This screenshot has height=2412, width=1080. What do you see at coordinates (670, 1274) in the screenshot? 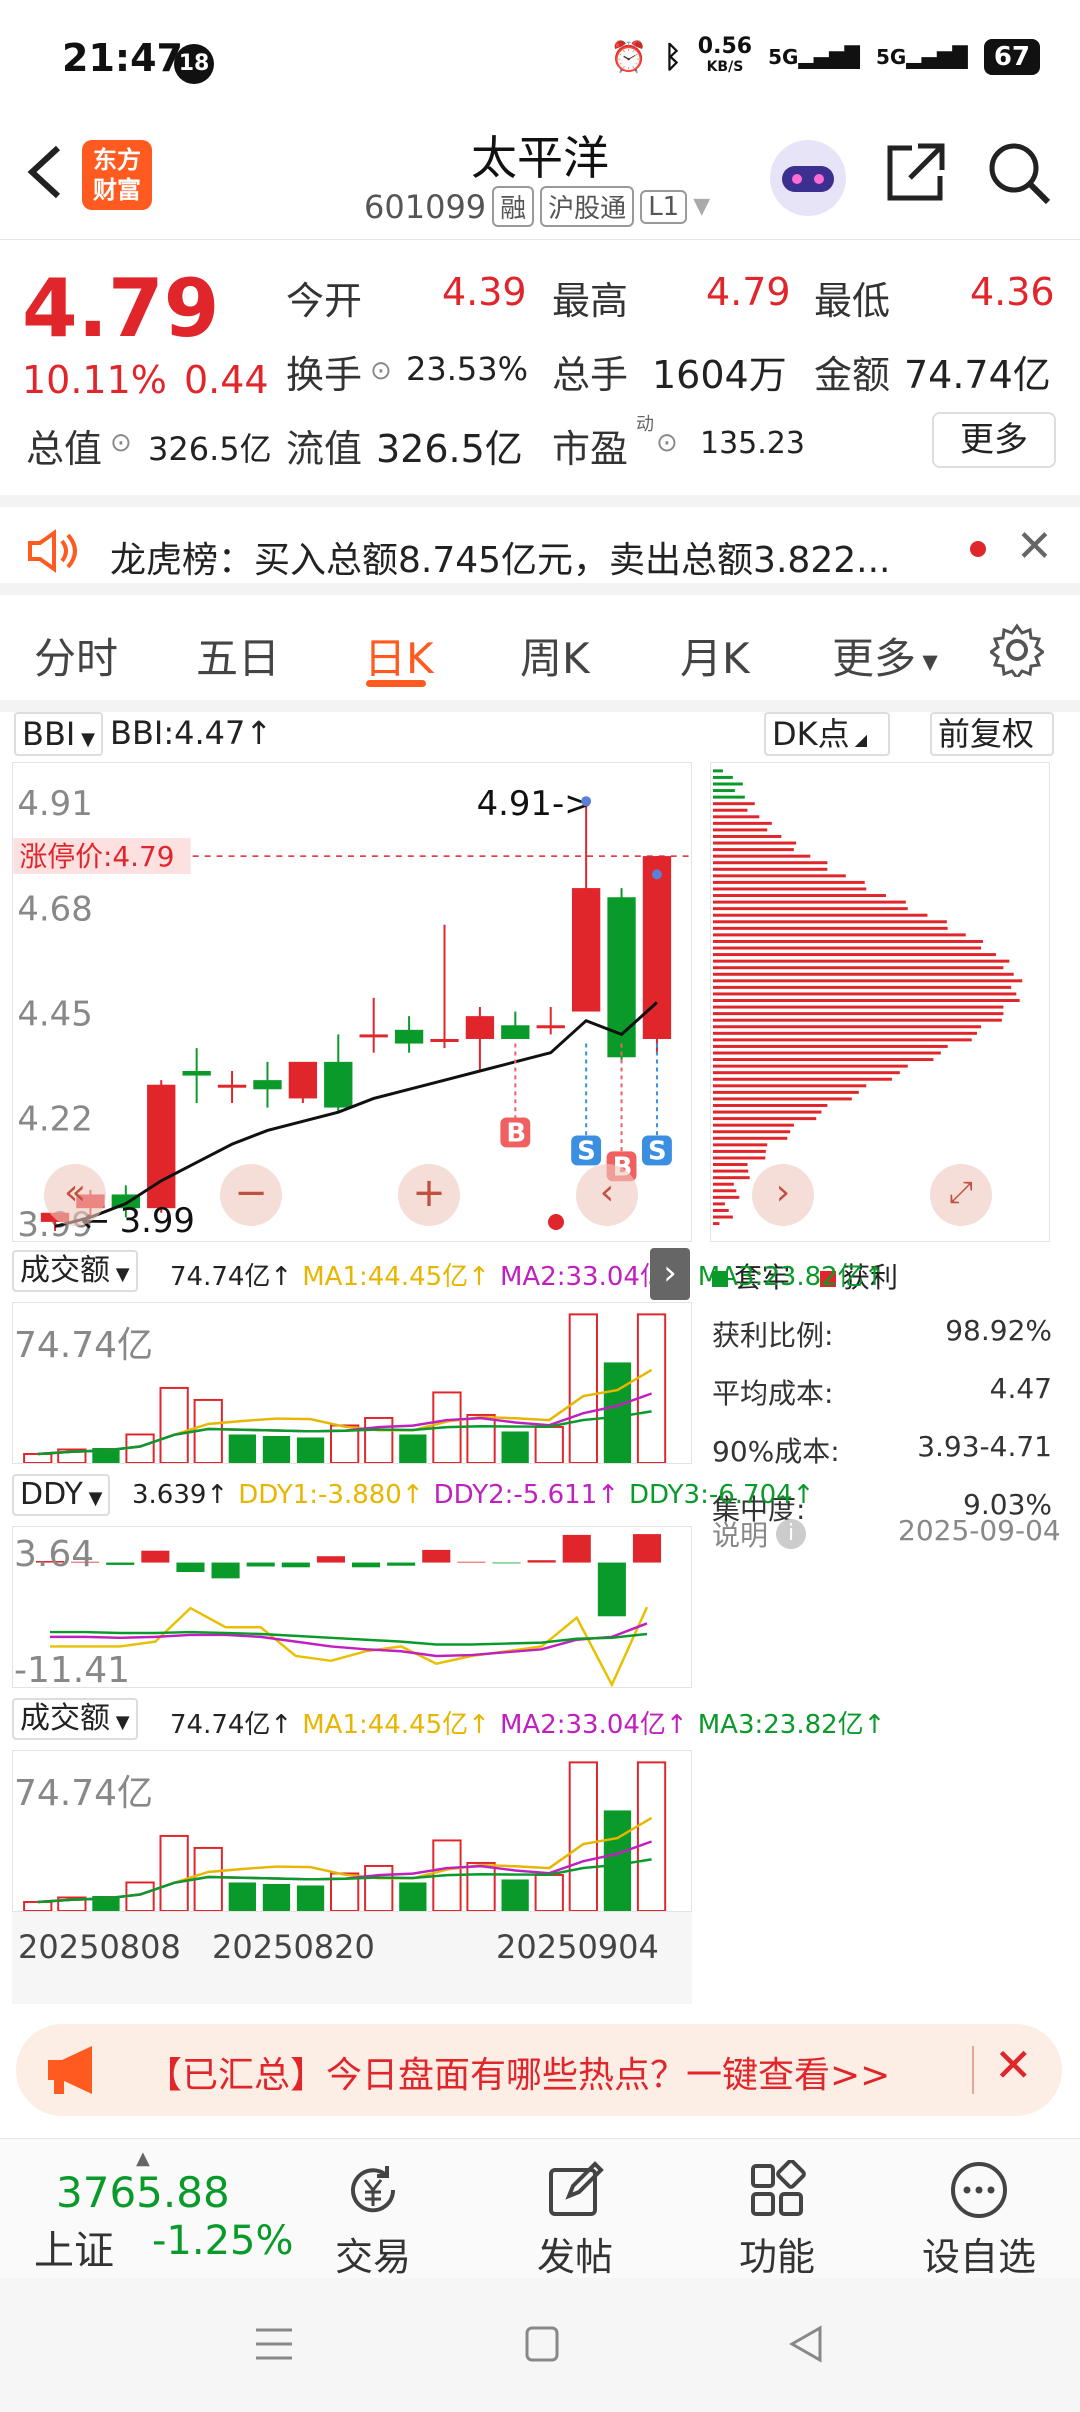
I see `expand-panel-icon: ›` at bounding box center [670, 1274].